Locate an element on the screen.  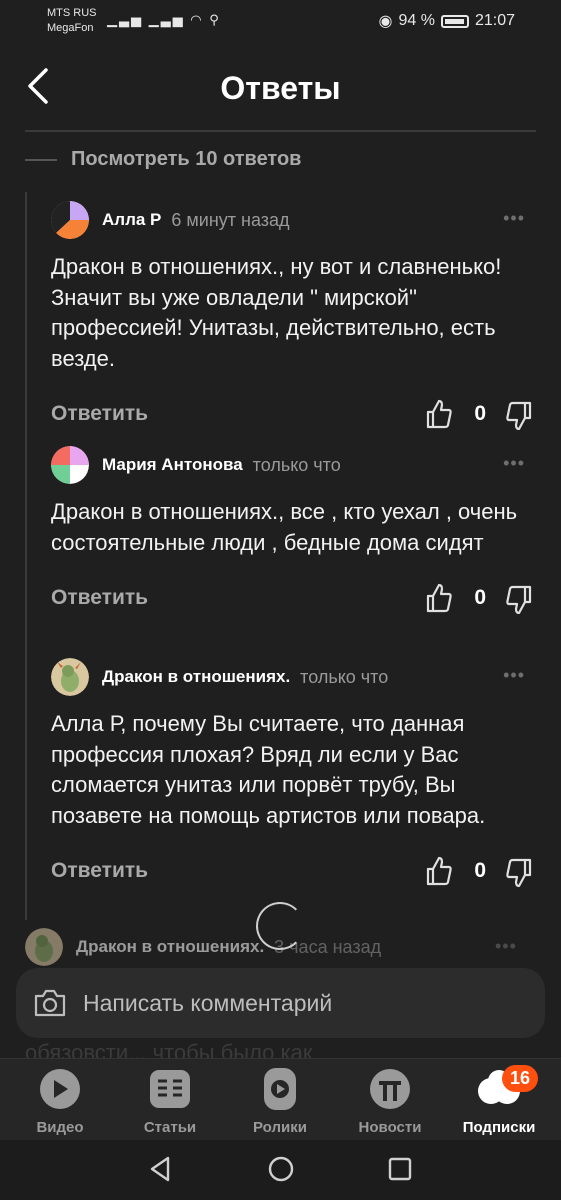
carrier-1: MTS RUS is located at coordinates (72, 13).